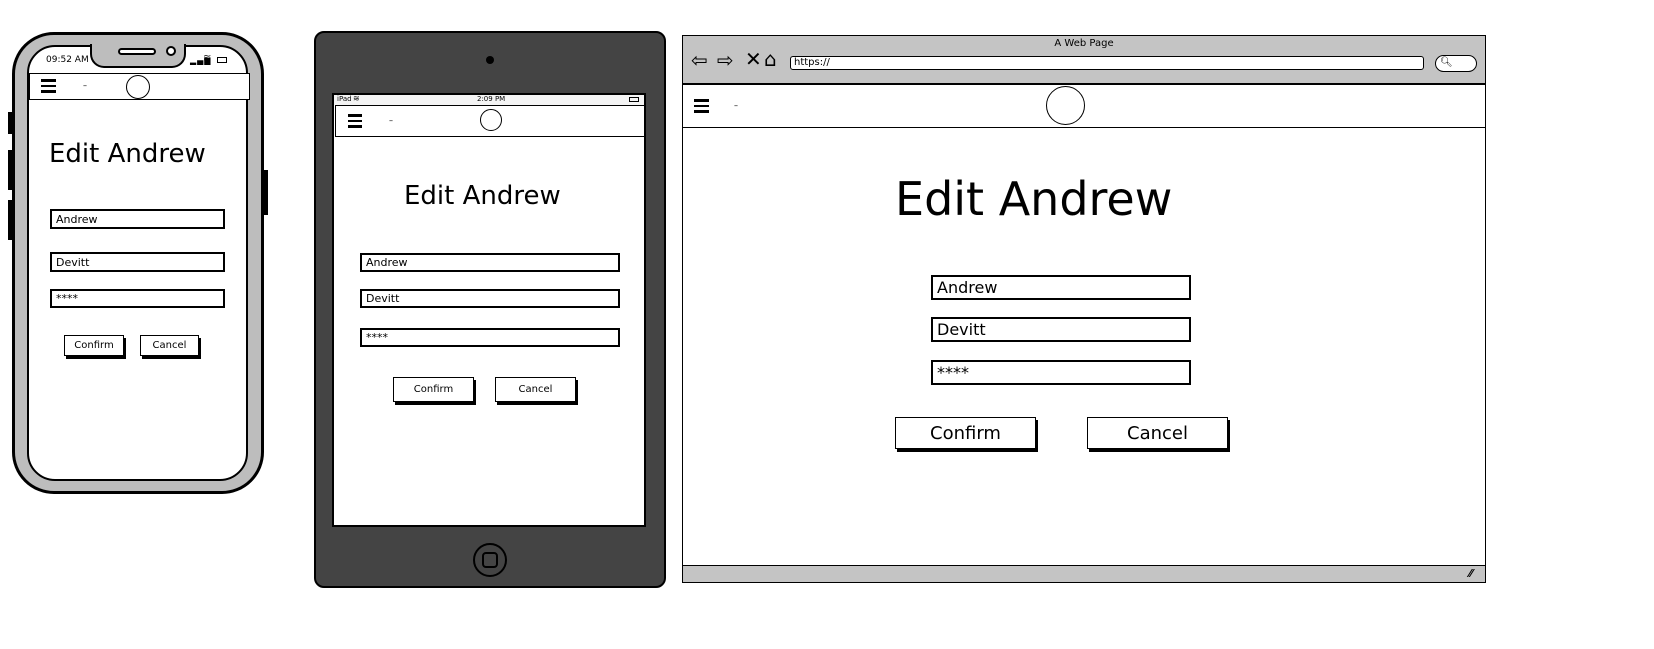 The height and width of the screenshot is (649, 1654). Describe the element at coordinates (10, 220) in the screenshot. I see `phone-volume-down` at that location.